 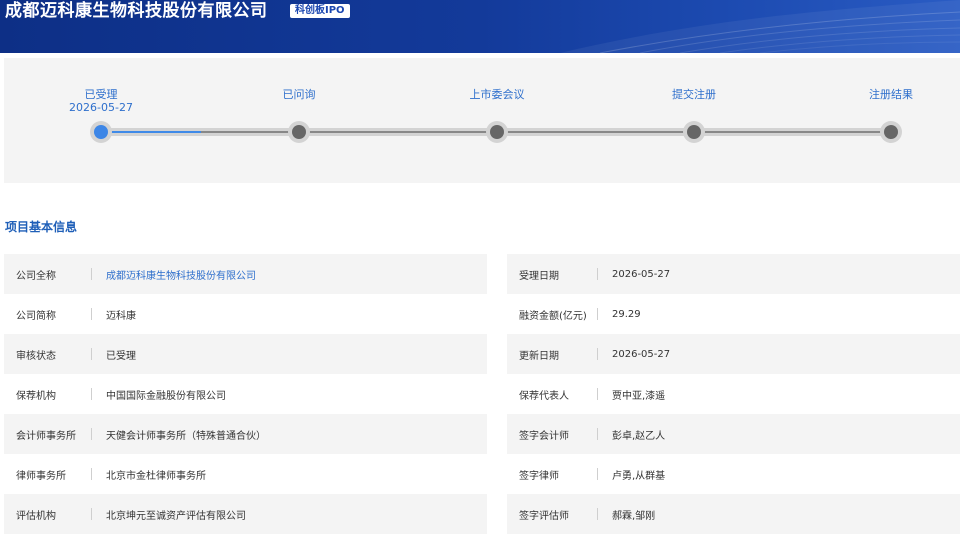 I want to click on info-key: 保荐机构, so click(x=36, y=396).